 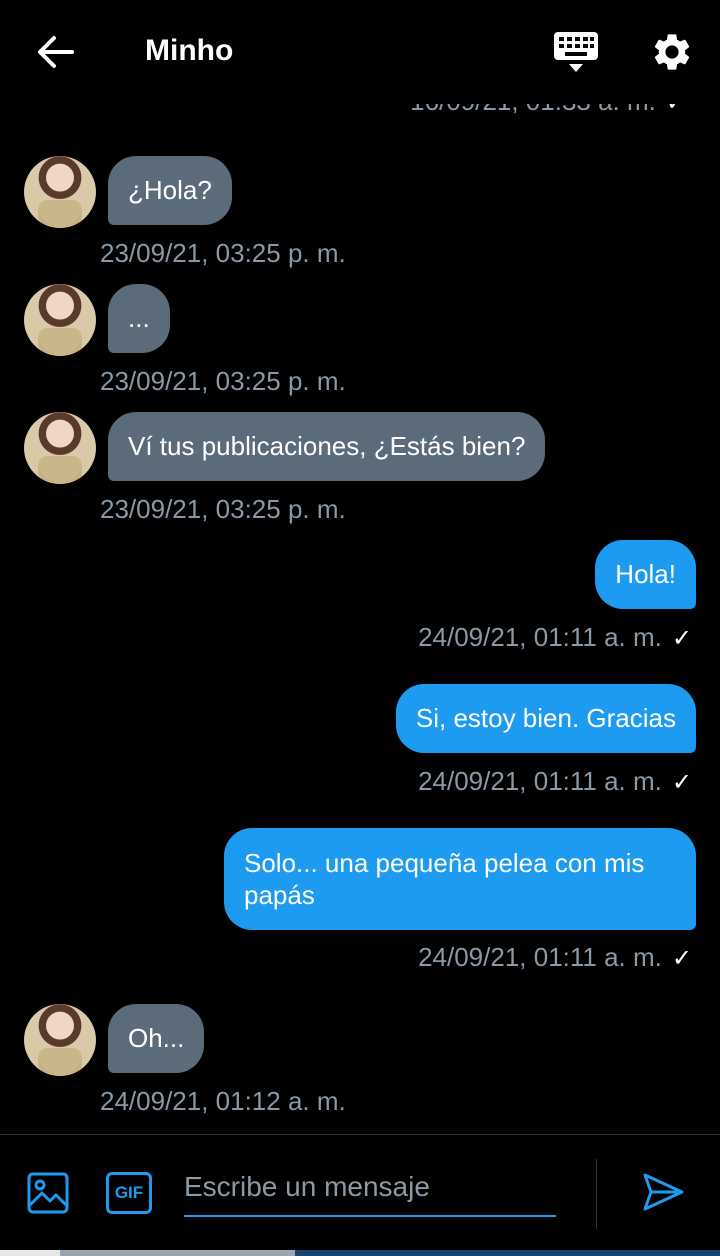 I want to click on keyboard-icon, so click(x=576, y=52).